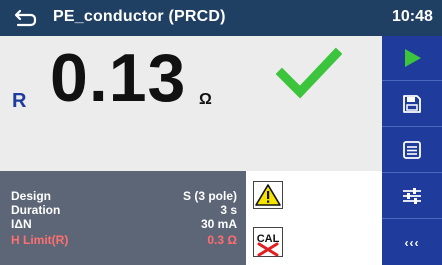  What do you see at coordinates (412, 16) in the screenshot?
I see `clock: 10:48` at bounding box center [412, 16].